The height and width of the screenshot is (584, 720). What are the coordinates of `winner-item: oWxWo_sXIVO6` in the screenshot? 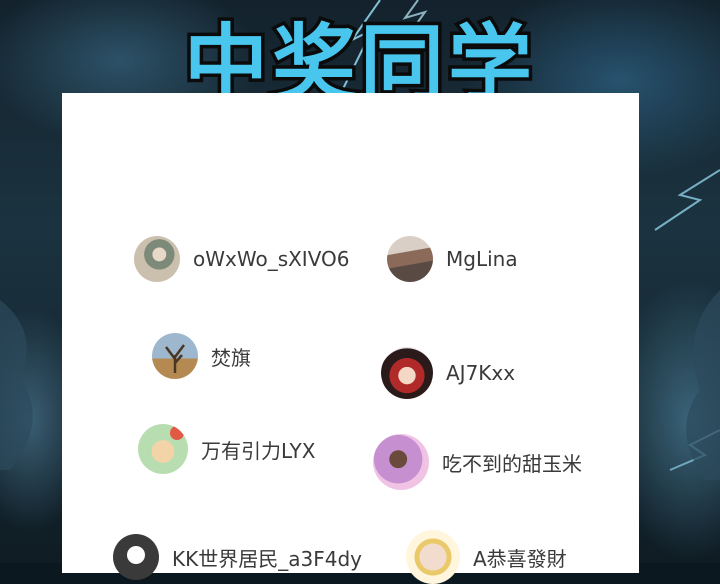 It's located at (242, 259).